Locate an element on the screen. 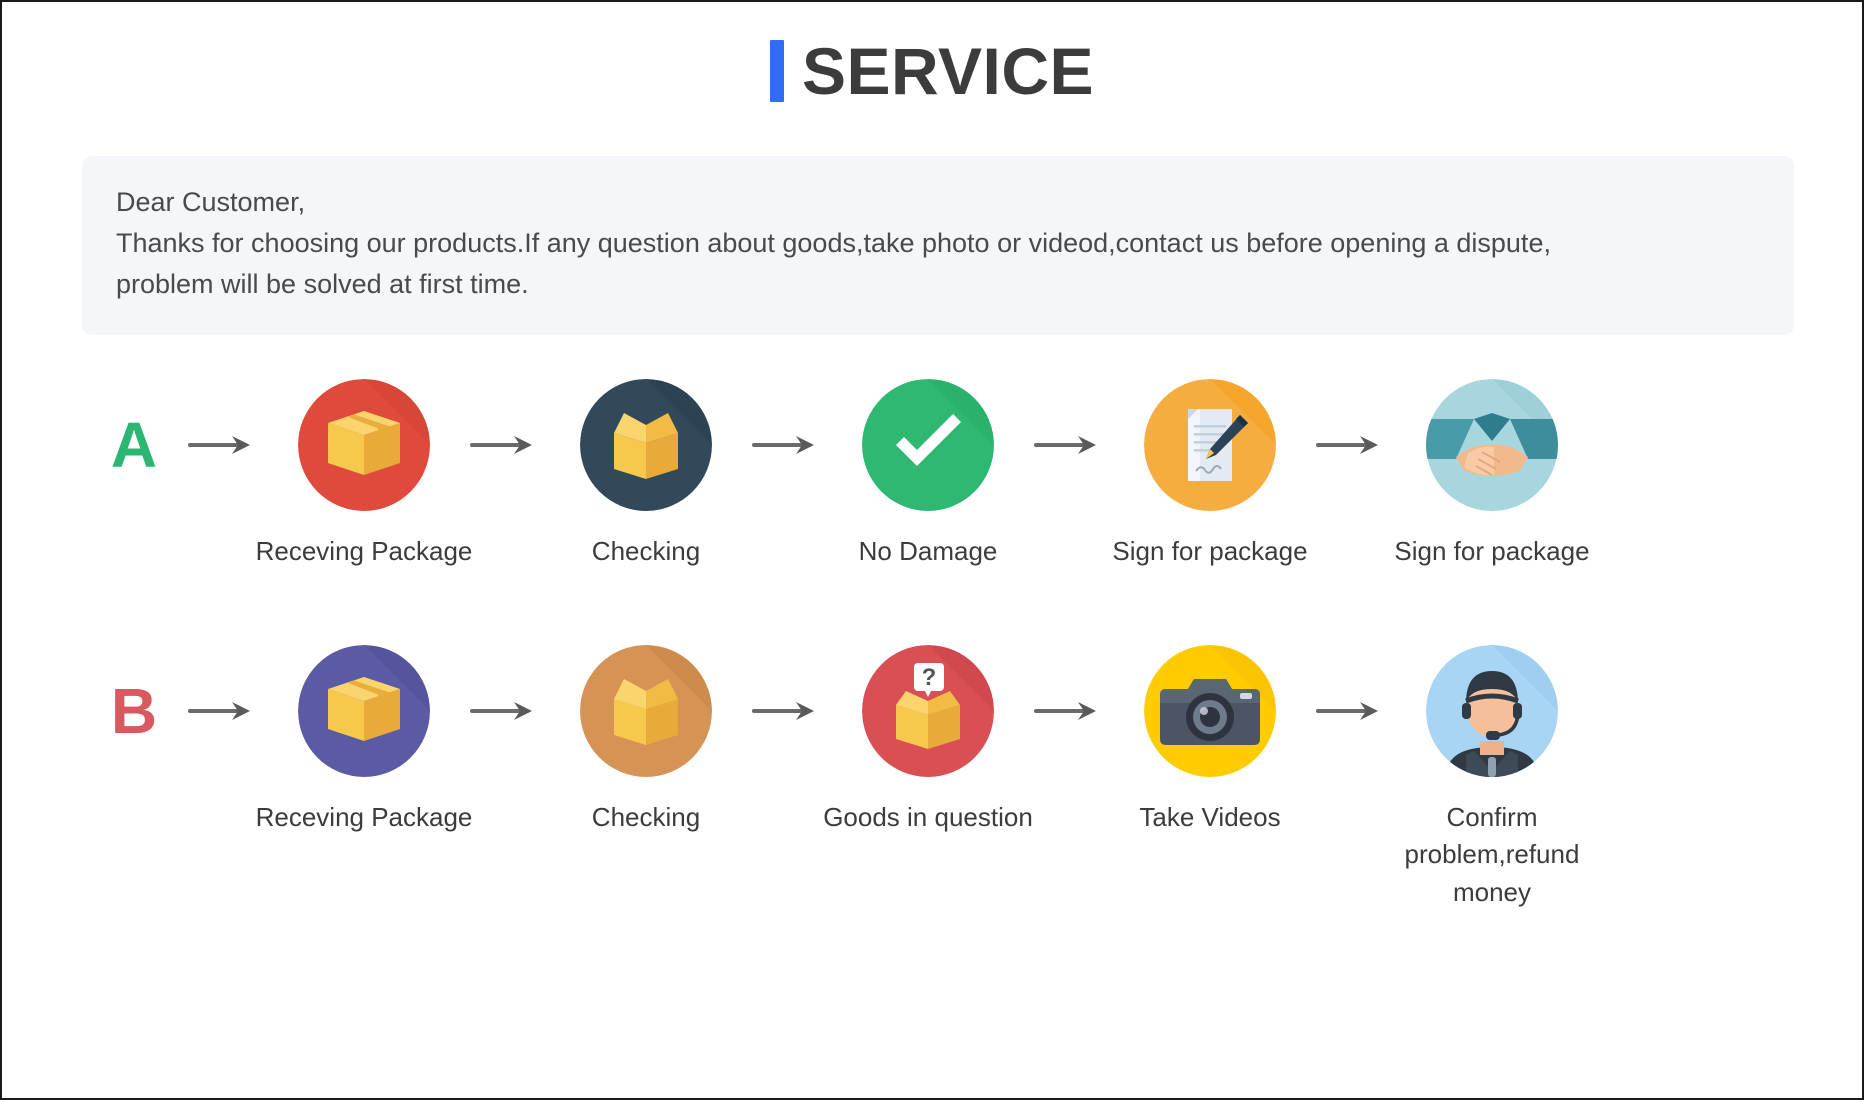 The image size is (1864, 1100). flow-badge-b: B is located at coordinates (134, 711).